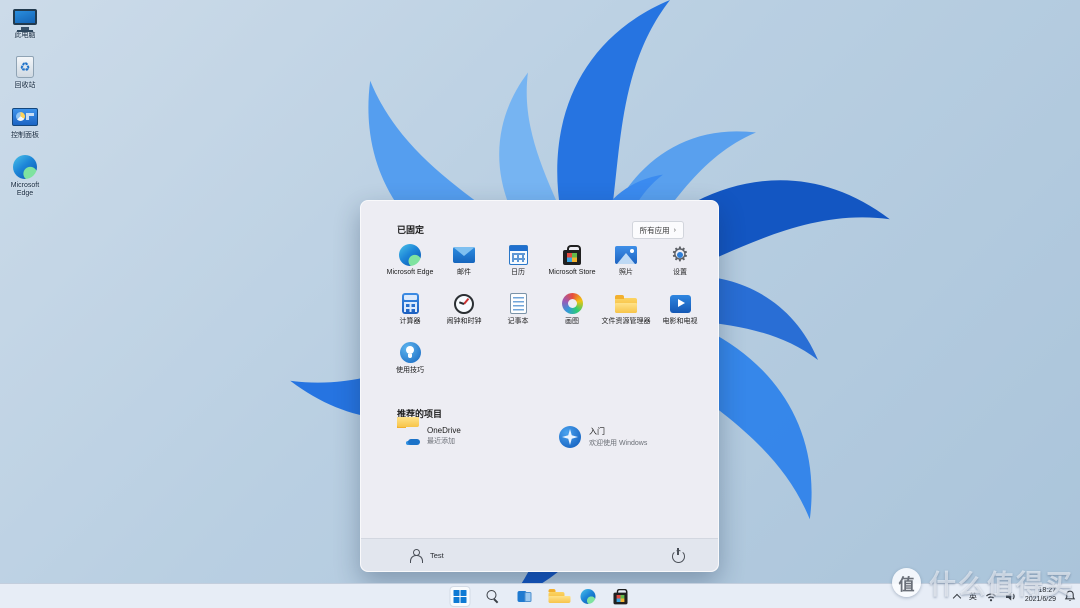 The height and width of the screenshot is (608, 1080). What do you see at coordinates (416, 555) in the screenshot?
I see `user-avatar-icon` at bounding box center [416, 555].